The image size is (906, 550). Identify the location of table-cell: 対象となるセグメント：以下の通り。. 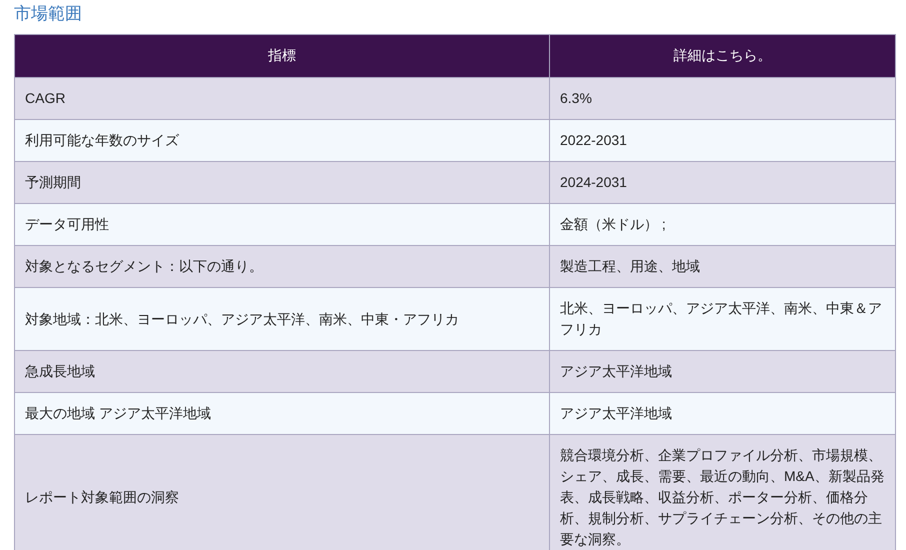
(282, 267).